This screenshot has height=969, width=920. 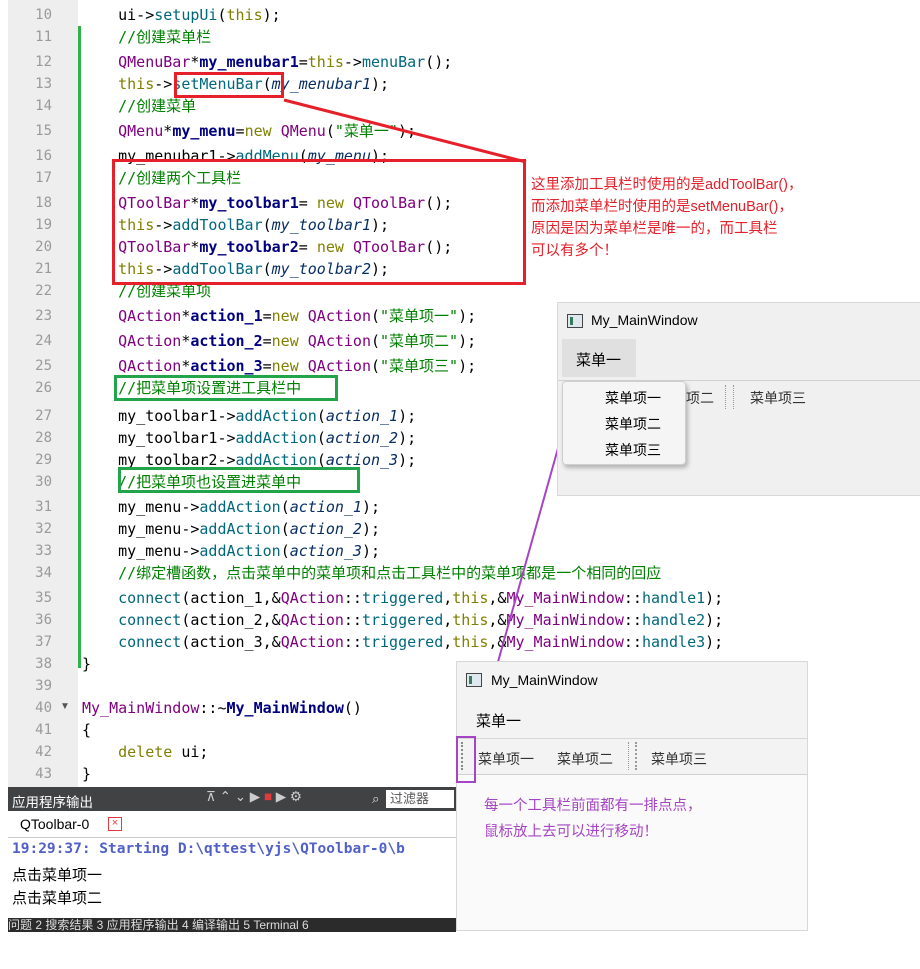 What do you see at coordinates (633, 398) in the screenshot?
I see `dropdown-item: 菜单项一` at bounding box center [633, 398].